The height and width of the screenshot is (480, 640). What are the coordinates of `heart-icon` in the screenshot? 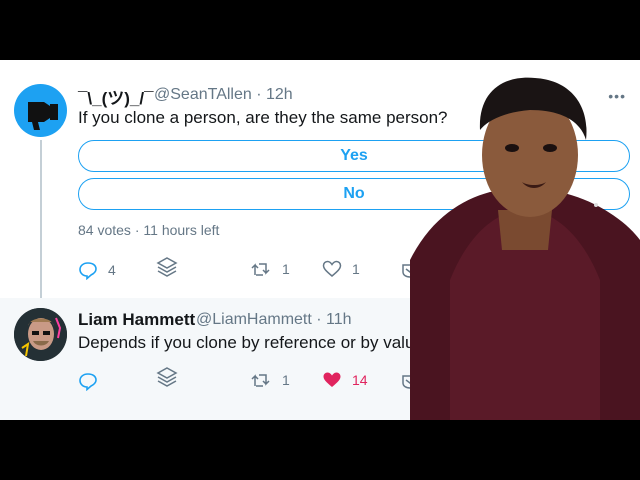 It's located at (332, 268).